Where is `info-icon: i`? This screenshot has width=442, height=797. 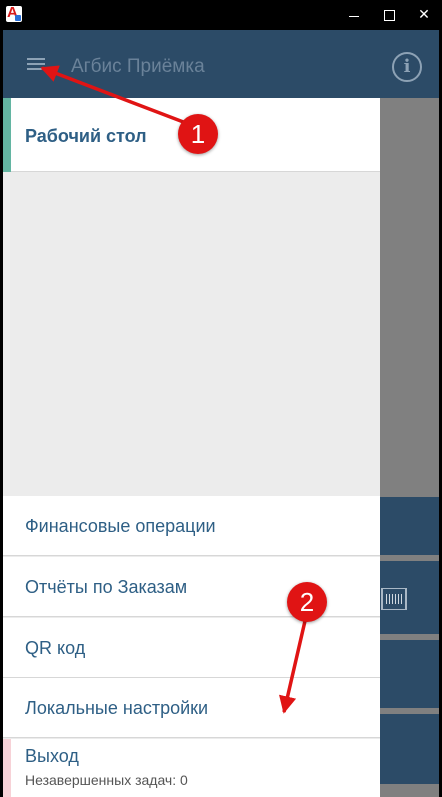 info-icon: i is located at coordinates (407, 67).